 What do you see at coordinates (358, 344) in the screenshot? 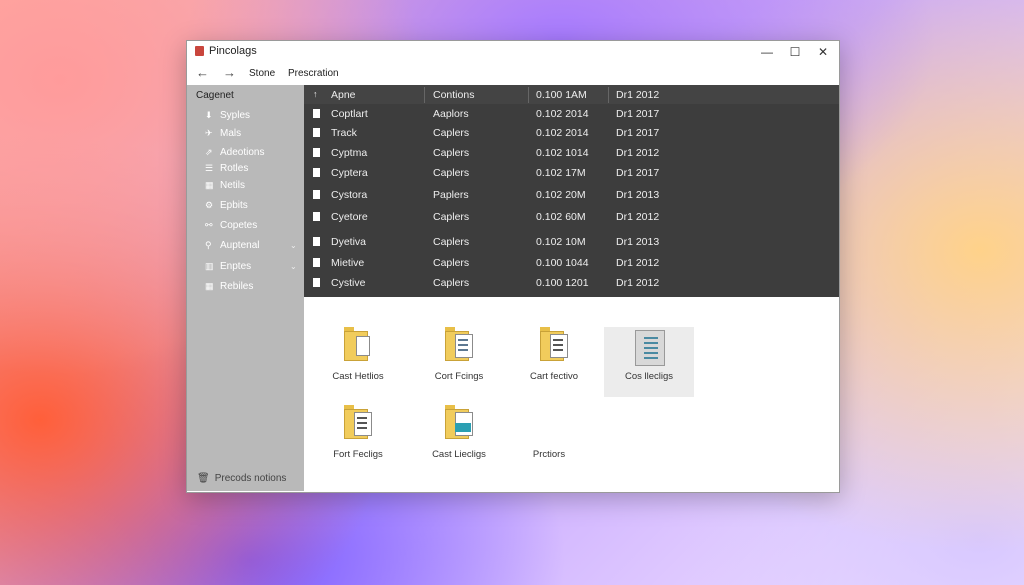
I see `folder-icon` at bounding box center [358, 344].